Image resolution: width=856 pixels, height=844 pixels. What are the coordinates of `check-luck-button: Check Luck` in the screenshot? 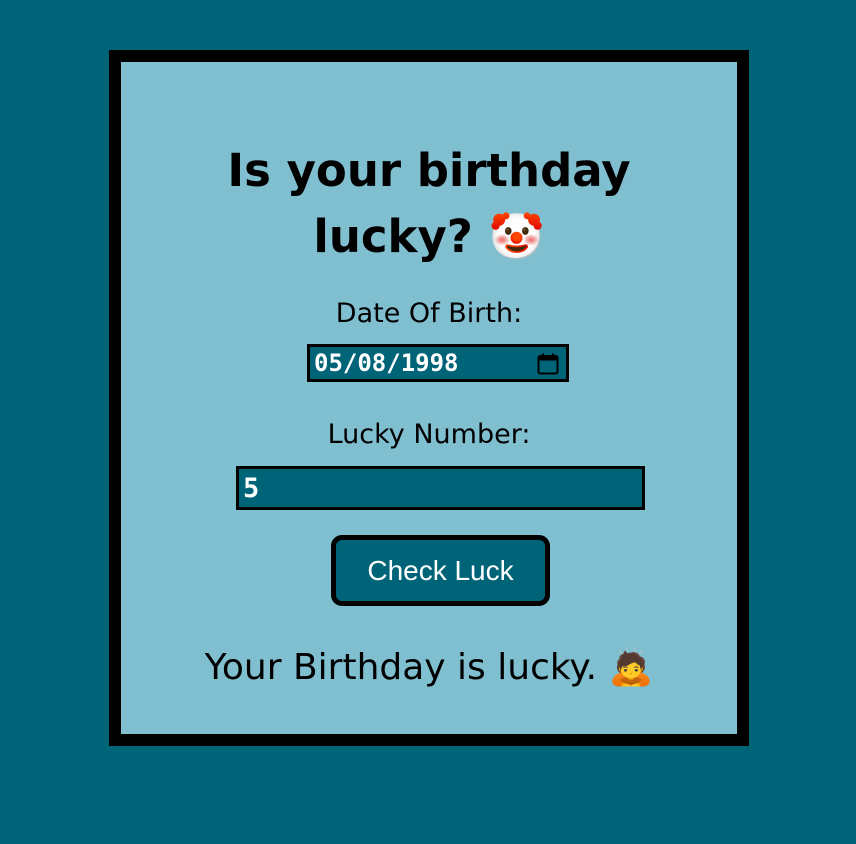 It's located at (440, 570).